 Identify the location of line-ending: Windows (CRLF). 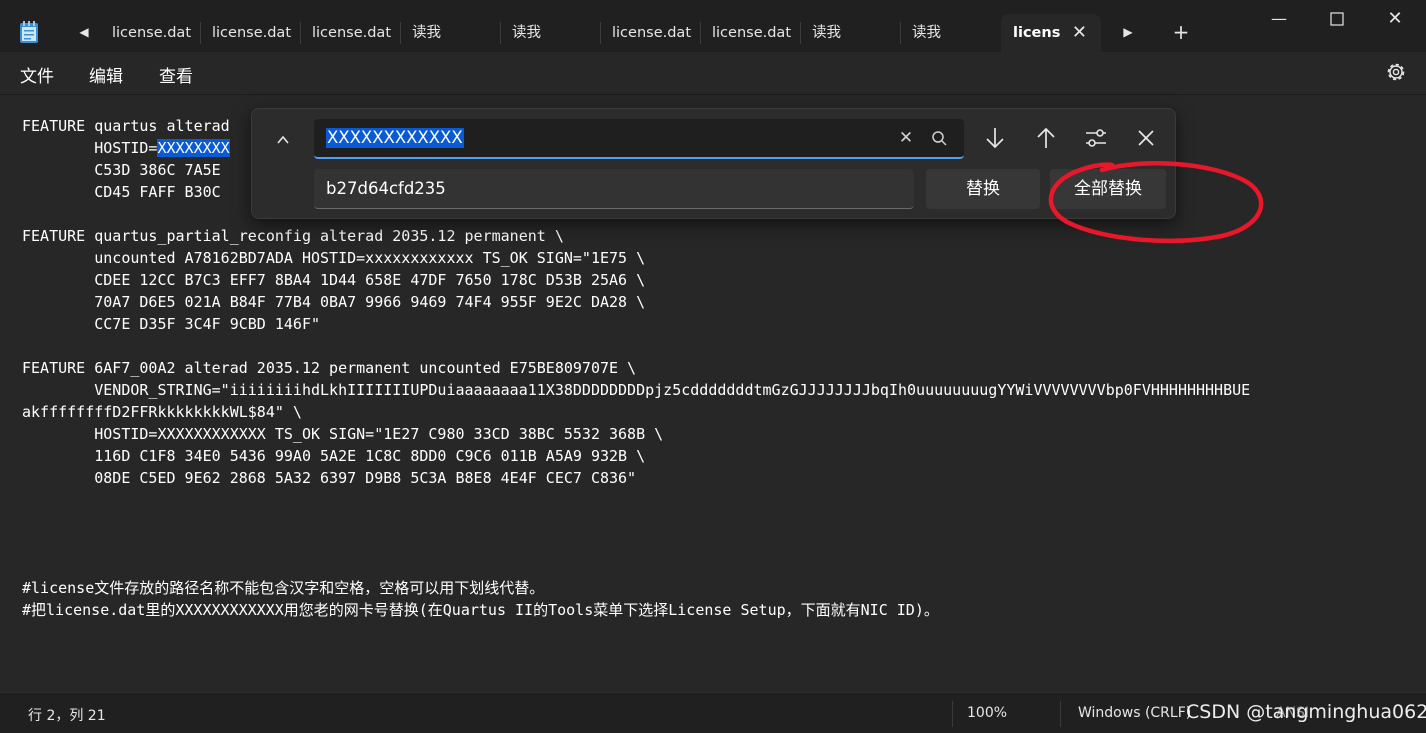
(1135, 713).